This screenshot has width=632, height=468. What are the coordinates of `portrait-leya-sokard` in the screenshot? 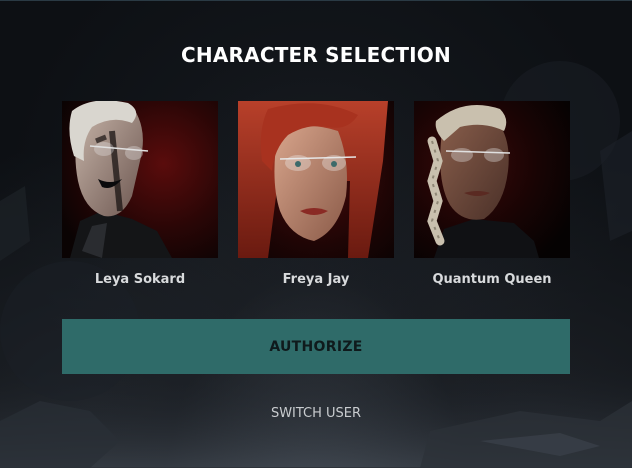 It's located at (140, 179).